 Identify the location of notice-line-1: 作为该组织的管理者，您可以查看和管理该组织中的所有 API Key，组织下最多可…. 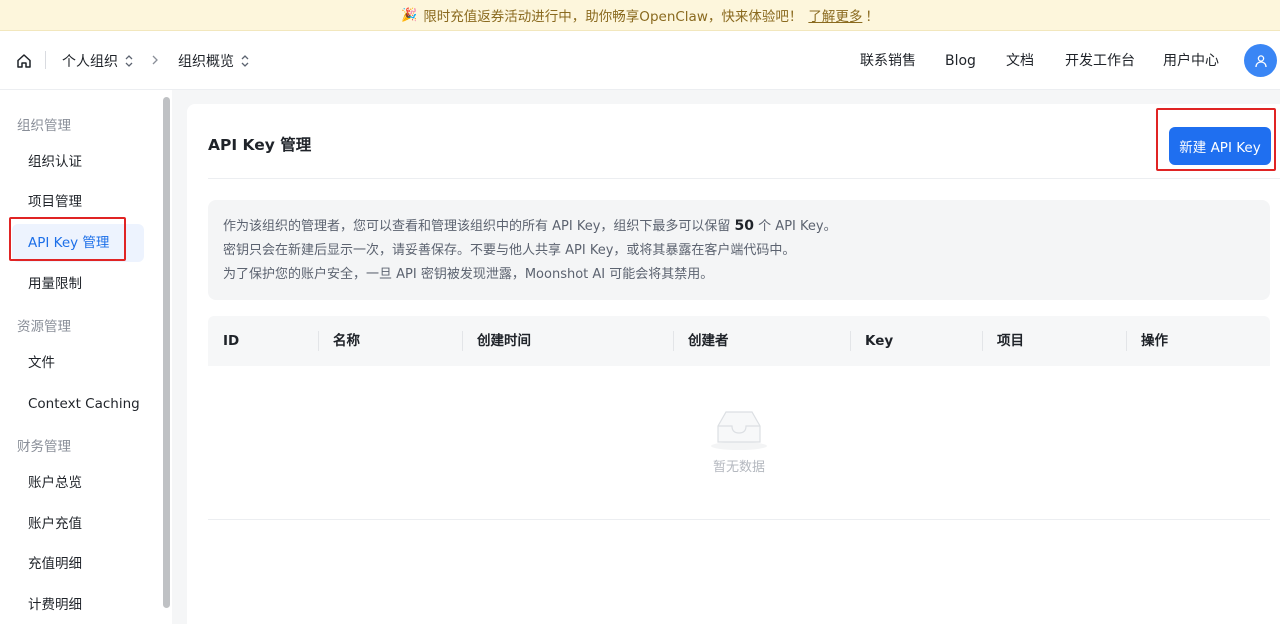
(746, 226).